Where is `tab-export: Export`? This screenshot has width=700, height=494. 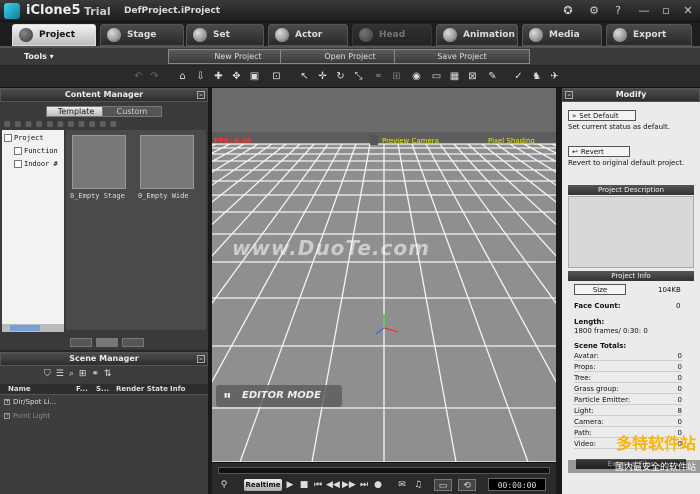
tab-export: Export is located at coordinates (649, 35).